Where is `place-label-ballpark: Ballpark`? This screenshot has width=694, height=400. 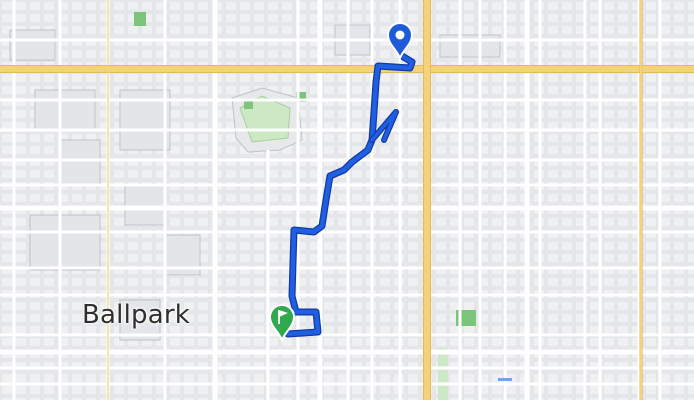 place-label-ballpark: Ballpark is located at coordinates (136, 315).